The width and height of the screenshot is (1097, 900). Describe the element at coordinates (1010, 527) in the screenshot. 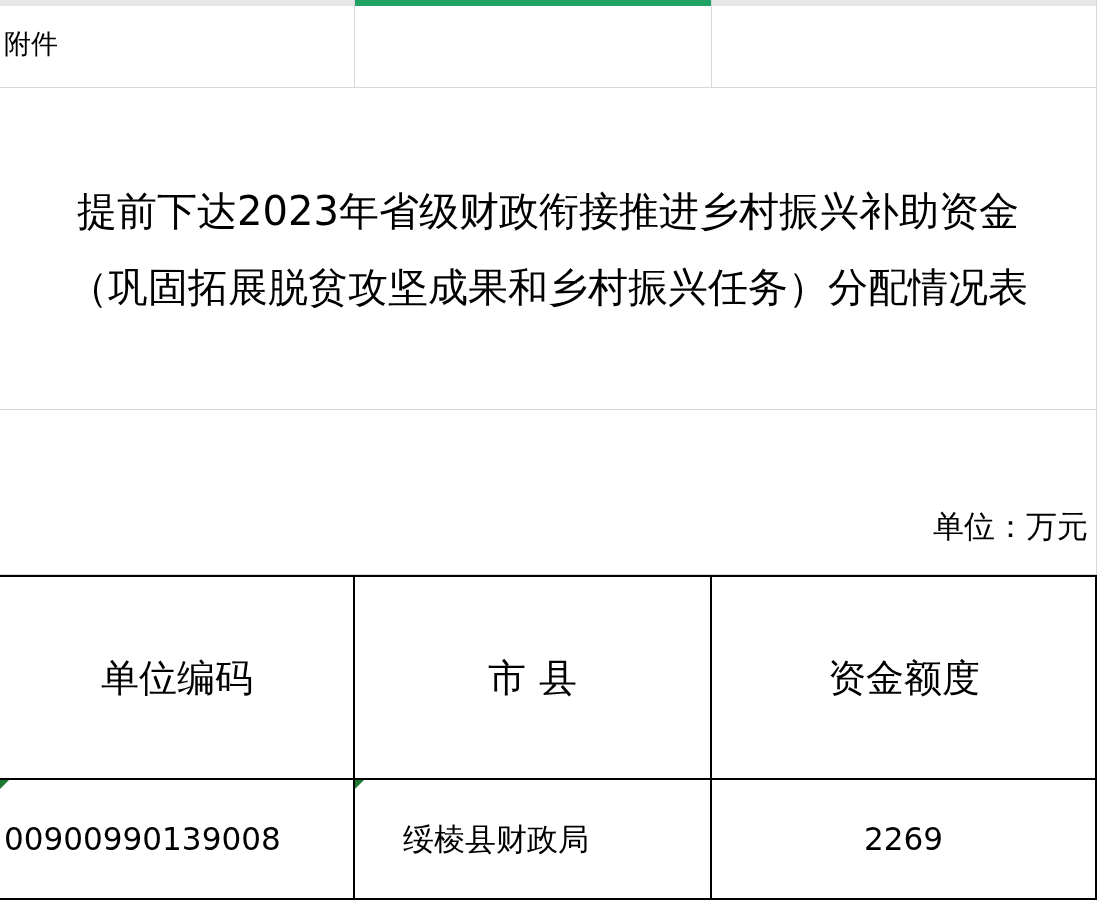

I see `unit-note: 单位：万元` at that location.